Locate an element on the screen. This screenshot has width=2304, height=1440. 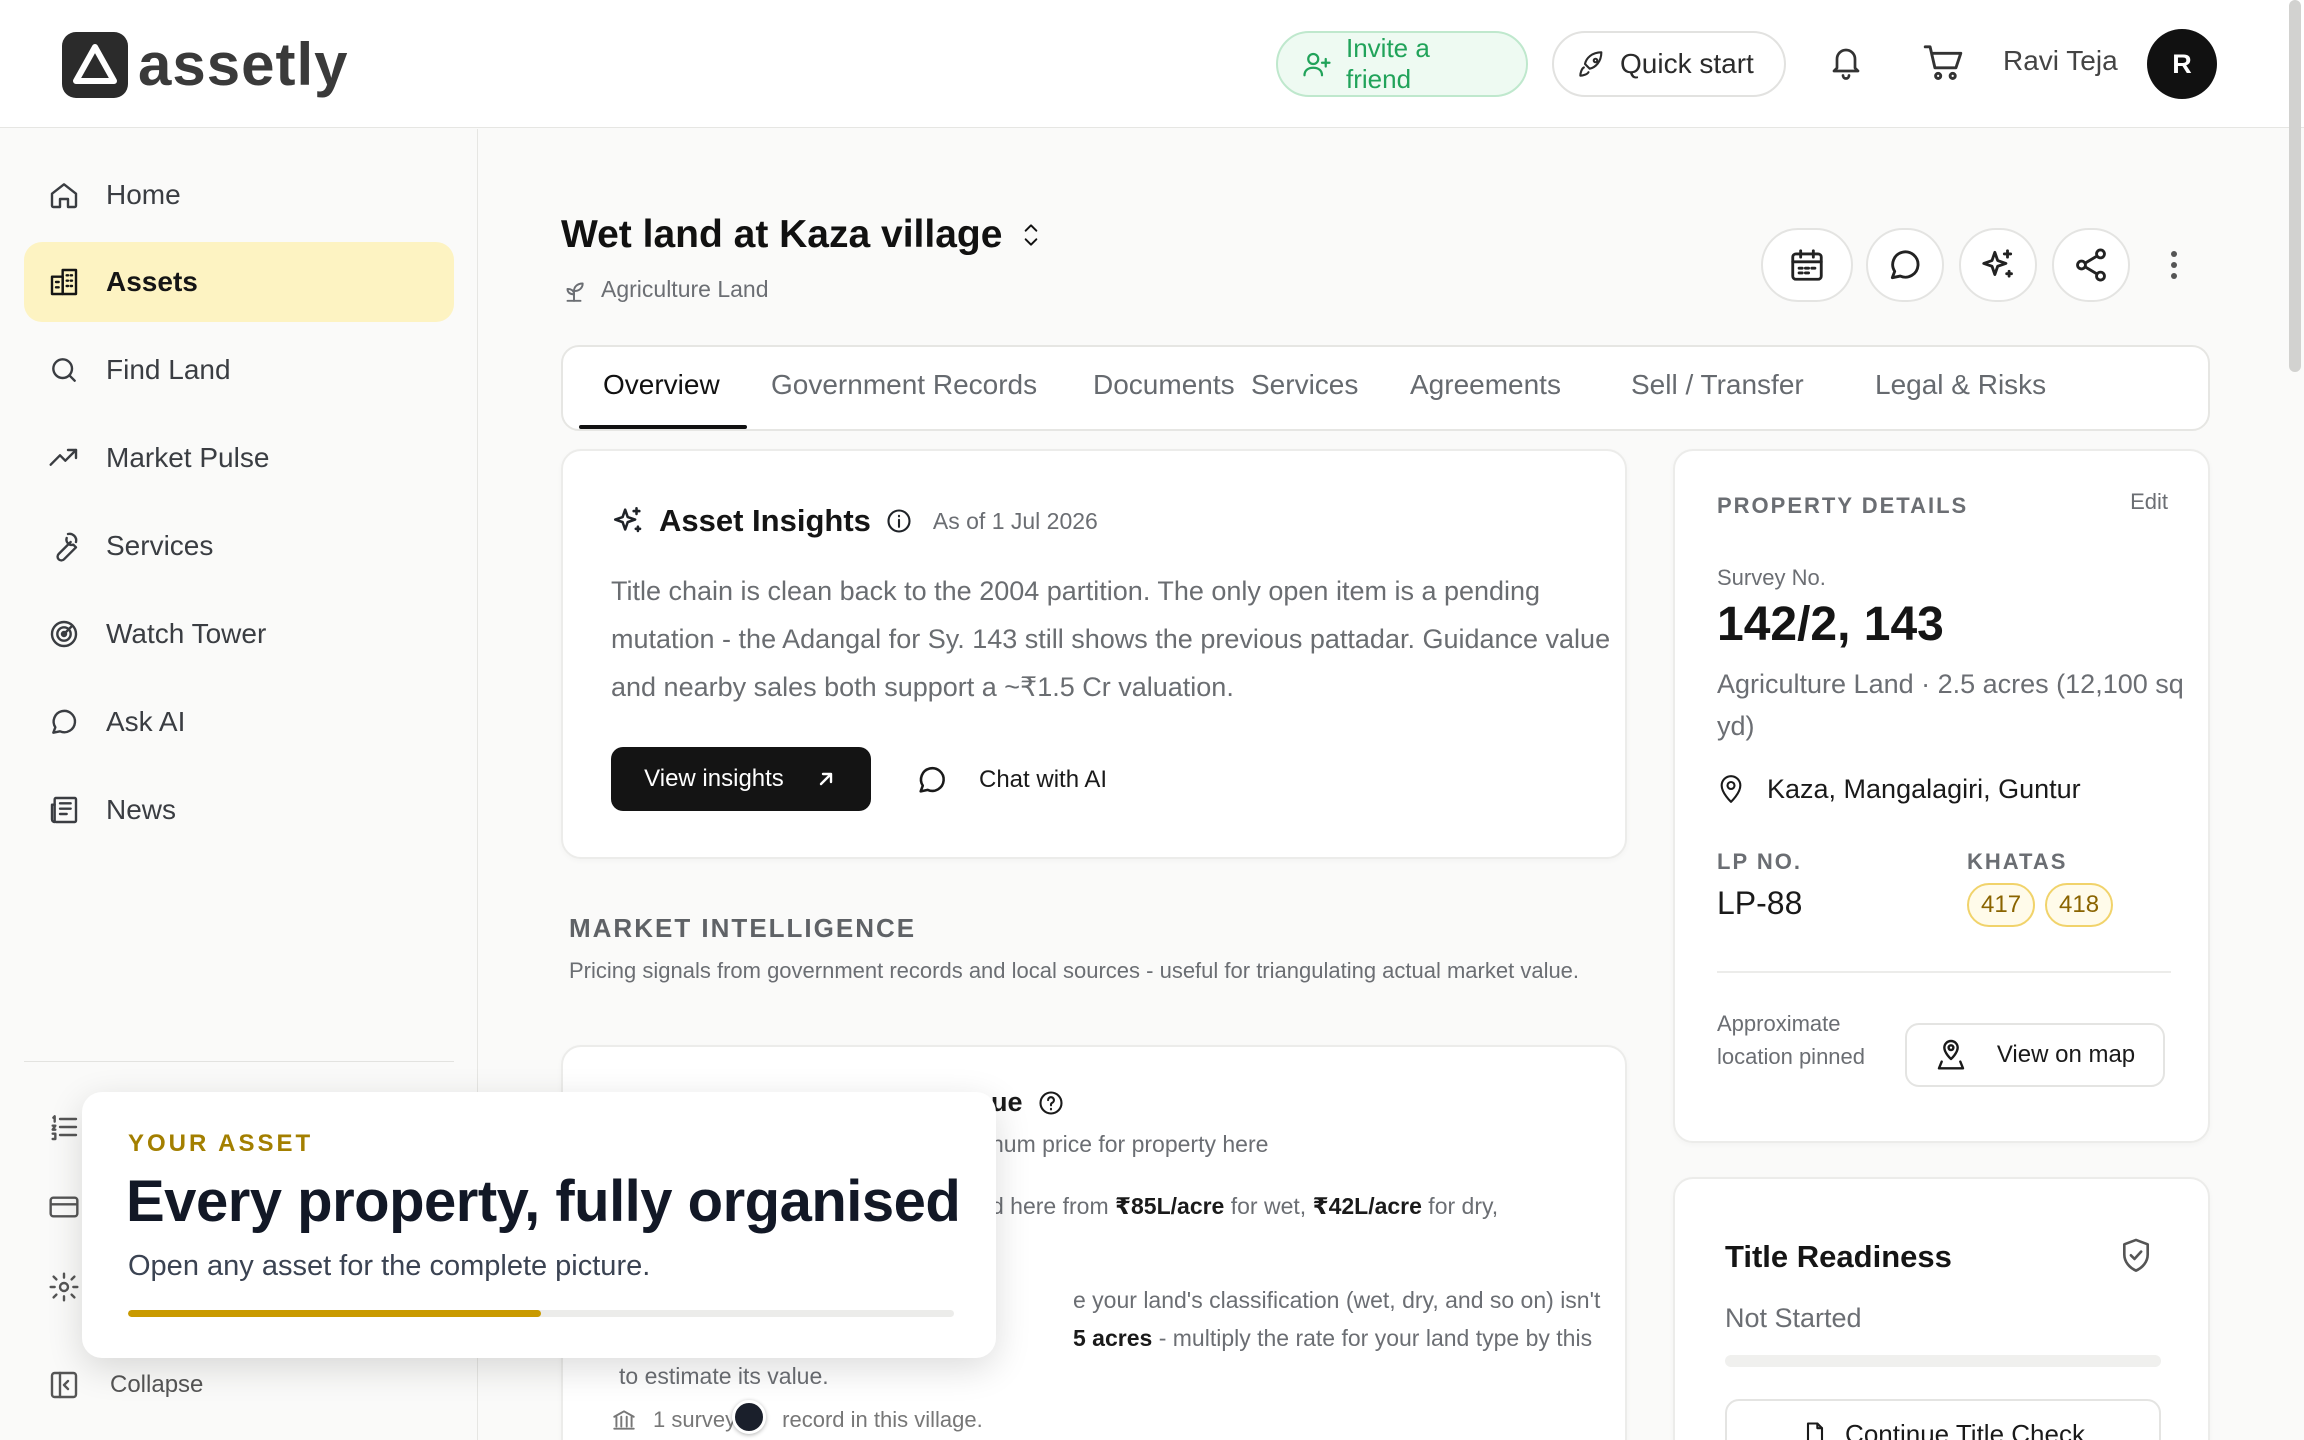
sidebar-item-services: Services is located at coordinates (239, 546).